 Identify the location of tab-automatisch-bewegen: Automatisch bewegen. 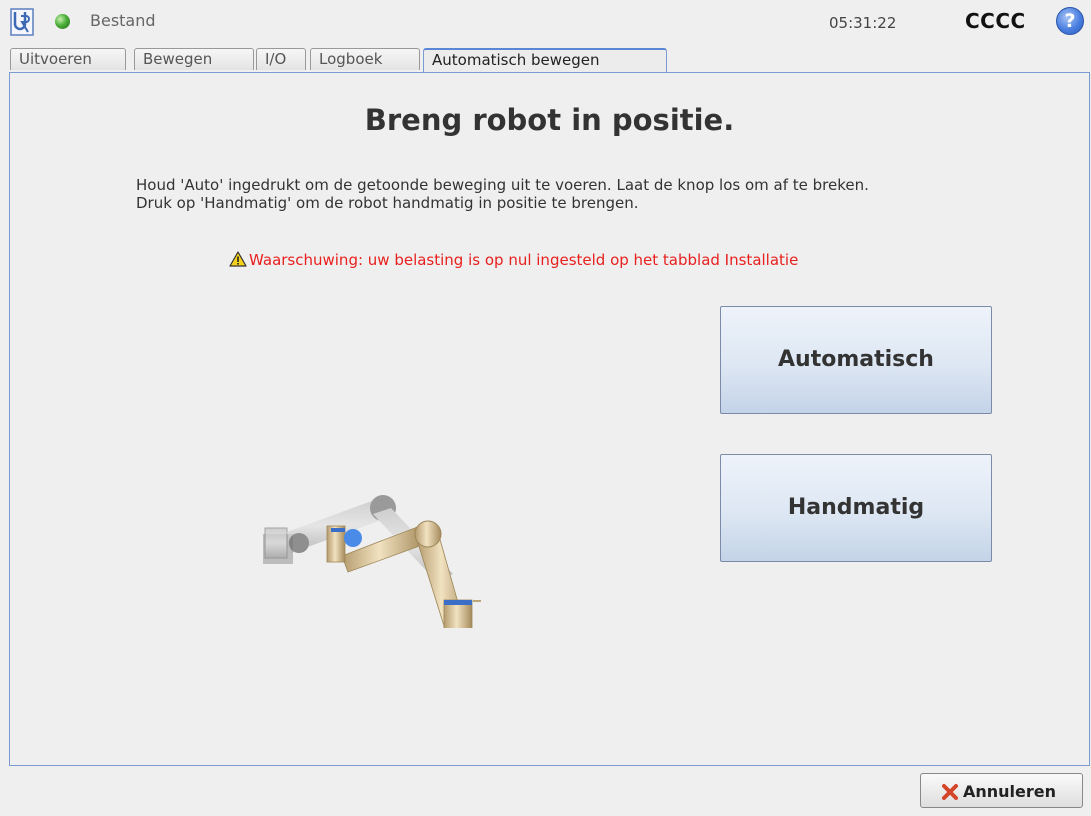
(545, 61).